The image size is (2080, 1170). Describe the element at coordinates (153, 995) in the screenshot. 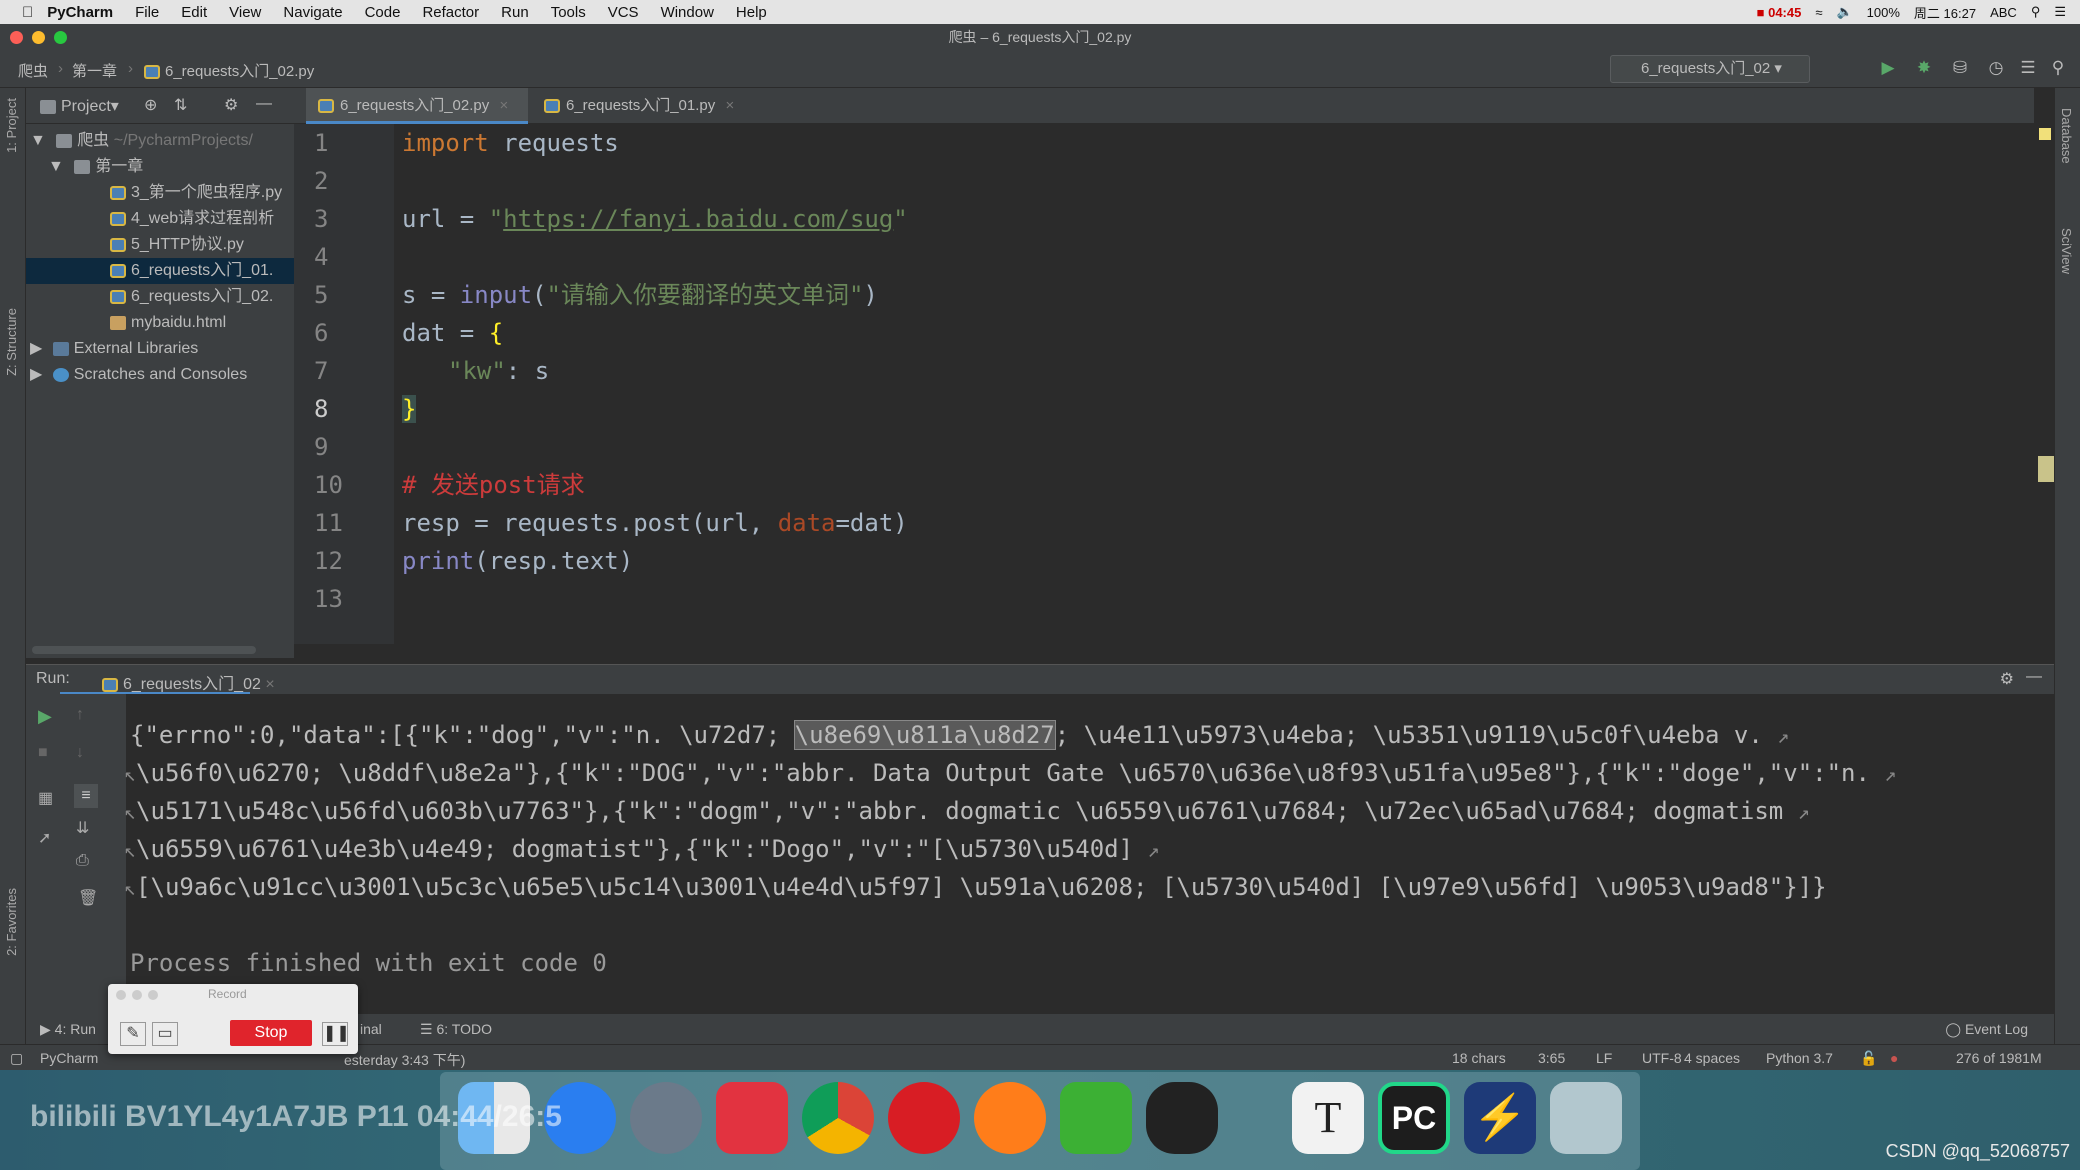

I see `record-zoom-button` at that location.